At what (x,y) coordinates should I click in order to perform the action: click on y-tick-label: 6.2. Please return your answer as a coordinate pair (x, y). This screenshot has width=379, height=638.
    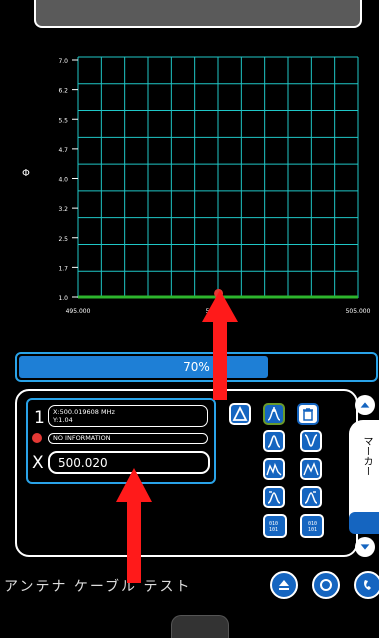
    Looking at the image, I should click on (63, 91).